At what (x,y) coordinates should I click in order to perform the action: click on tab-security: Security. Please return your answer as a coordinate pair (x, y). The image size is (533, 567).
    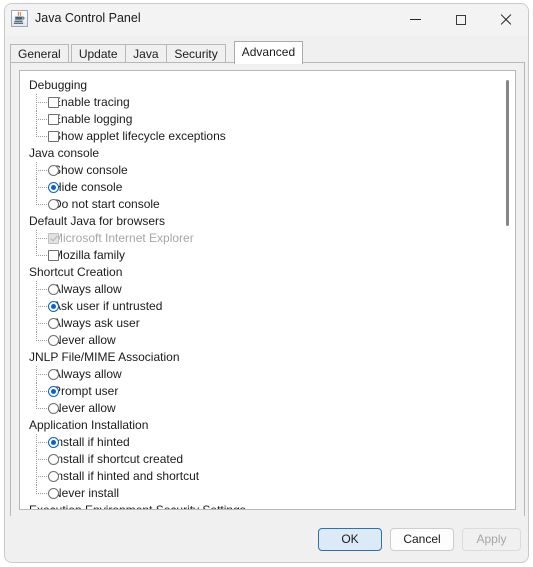
    Looking at the image, I should click on (196, 53).